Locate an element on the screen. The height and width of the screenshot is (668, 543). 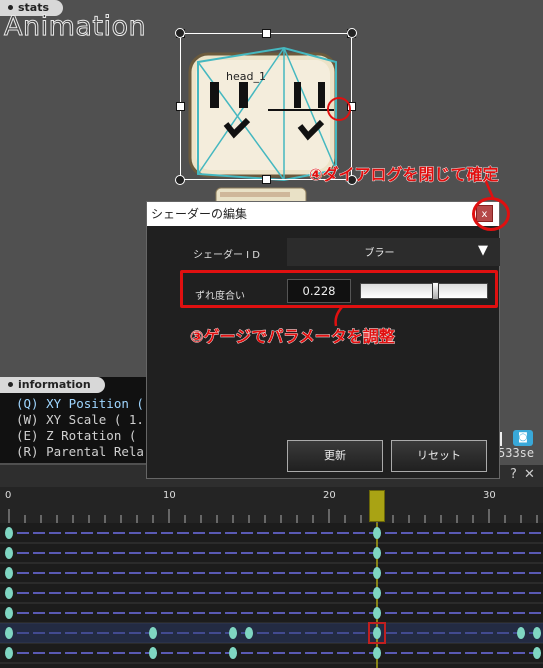
mode-title: Animation is located at coordinates (75, 27).